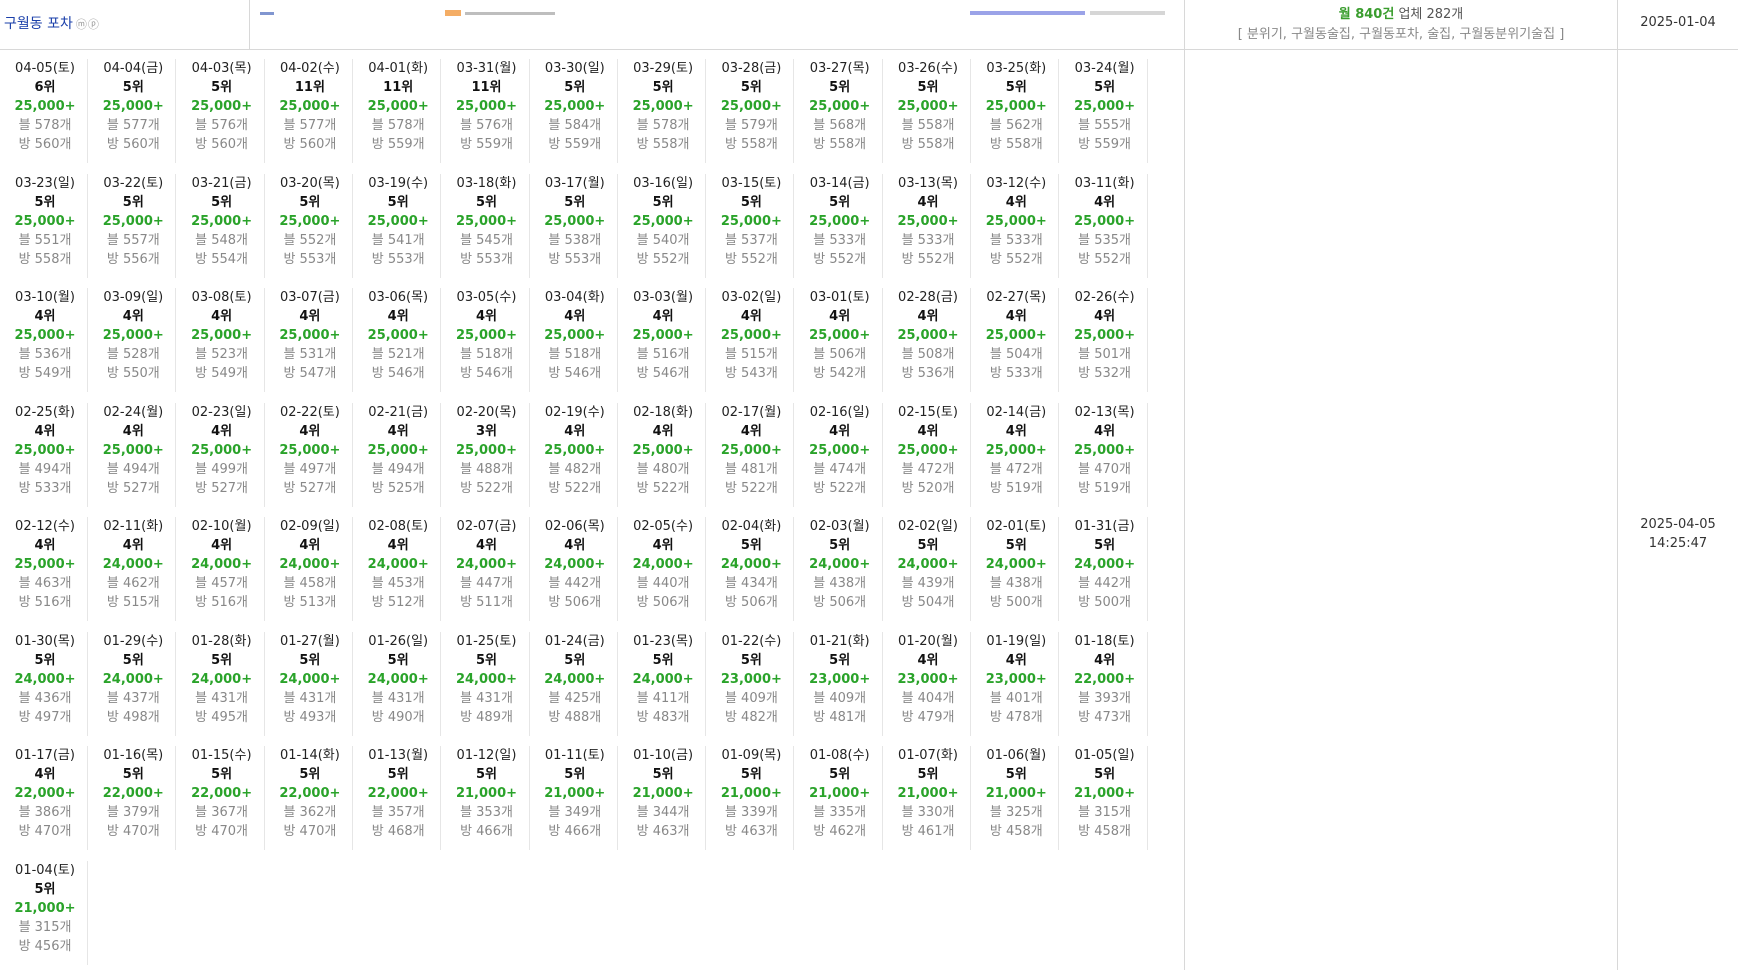 This screenshot has width=1738, height=970. Describe the element at coordinates (486, 354) in the screenshot. I see `cell-blog-count: 블 518개` at that location.